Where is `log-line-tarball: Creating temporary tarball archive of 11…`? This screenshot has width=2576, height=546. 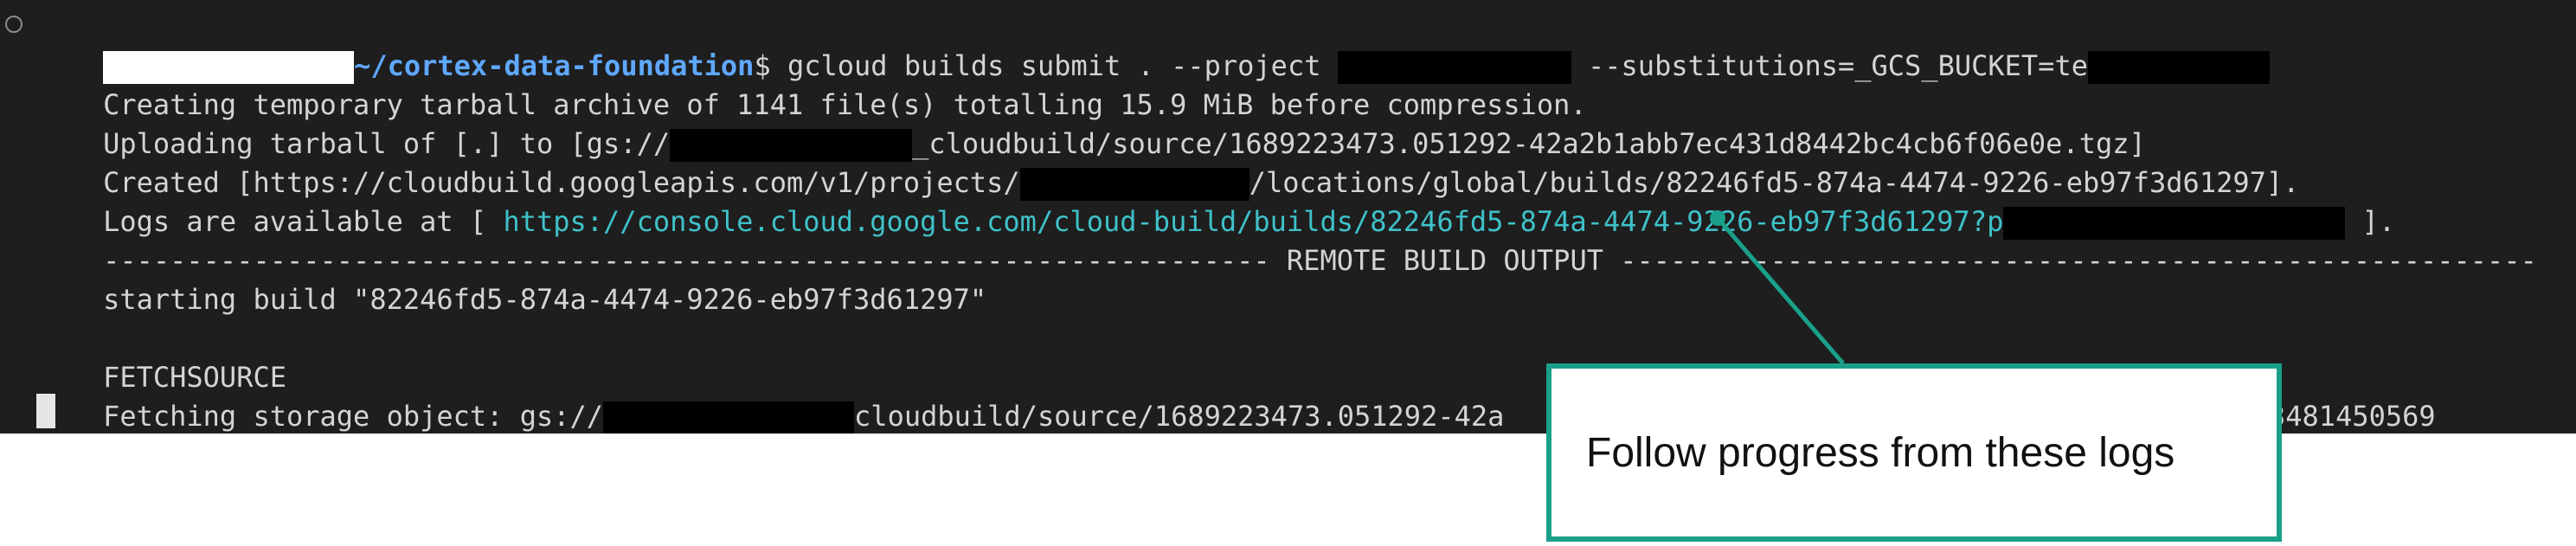 log-line-tarball: Creating temporary tarball archive of 11… is located at coordinates (812, 84).